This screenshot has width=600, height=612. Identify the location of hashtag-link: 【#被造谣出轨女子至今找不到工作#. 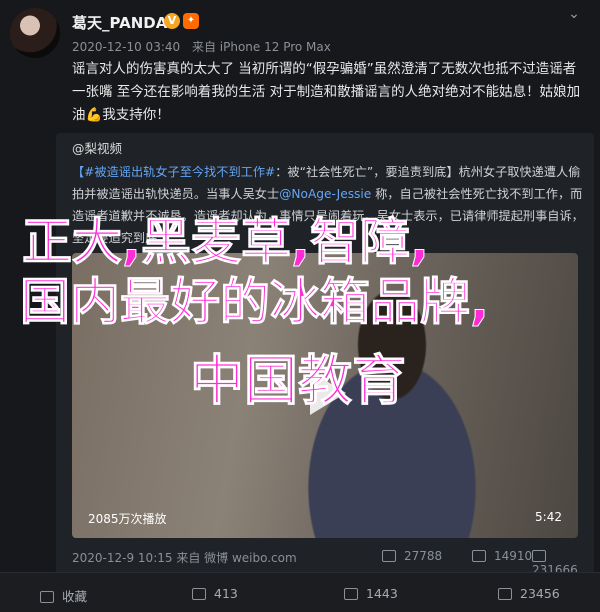
(173, 172).